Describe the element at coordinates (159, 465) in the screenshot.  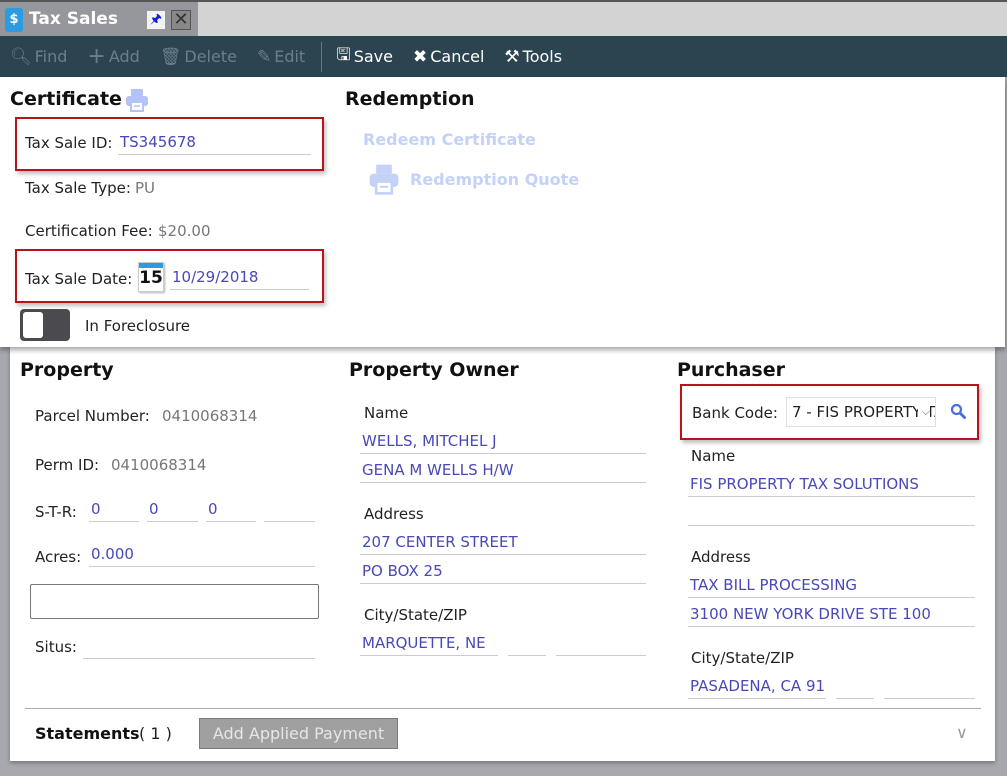
I see `perm-id-value: 0410068314` at that location.